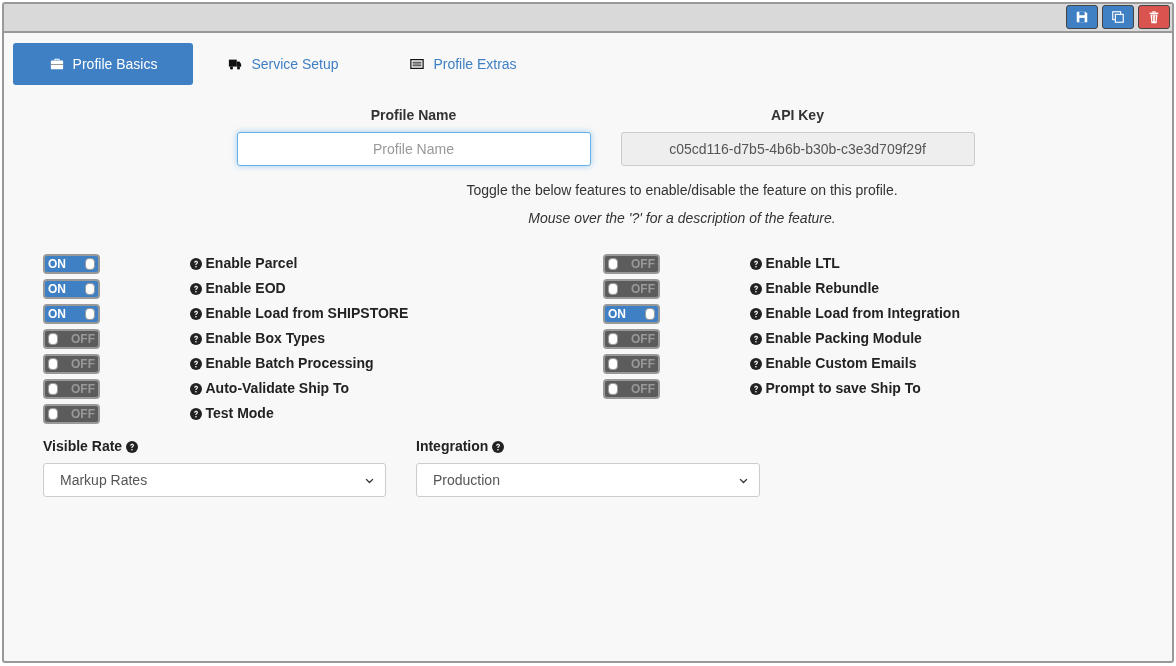  What do you see at coordinates (283, 64) in the screenshot?
I see `tab: Service Setup` at bounding box center [283, 64].